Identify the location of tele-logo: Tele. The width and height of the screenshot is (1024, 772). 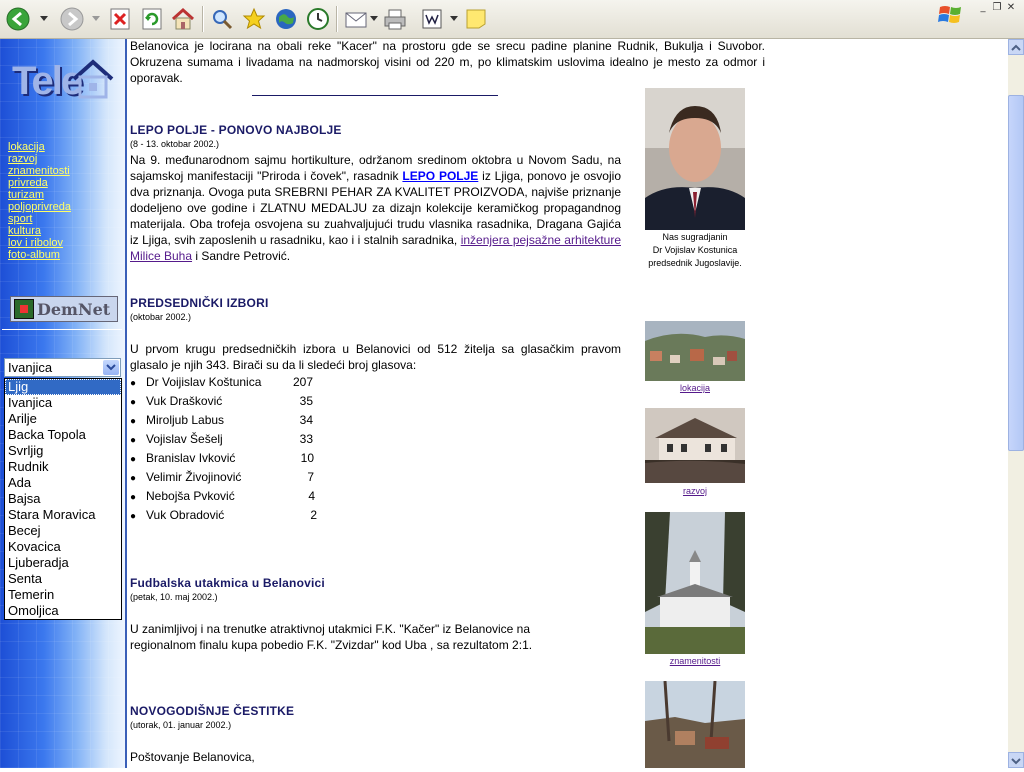
(47, 81).